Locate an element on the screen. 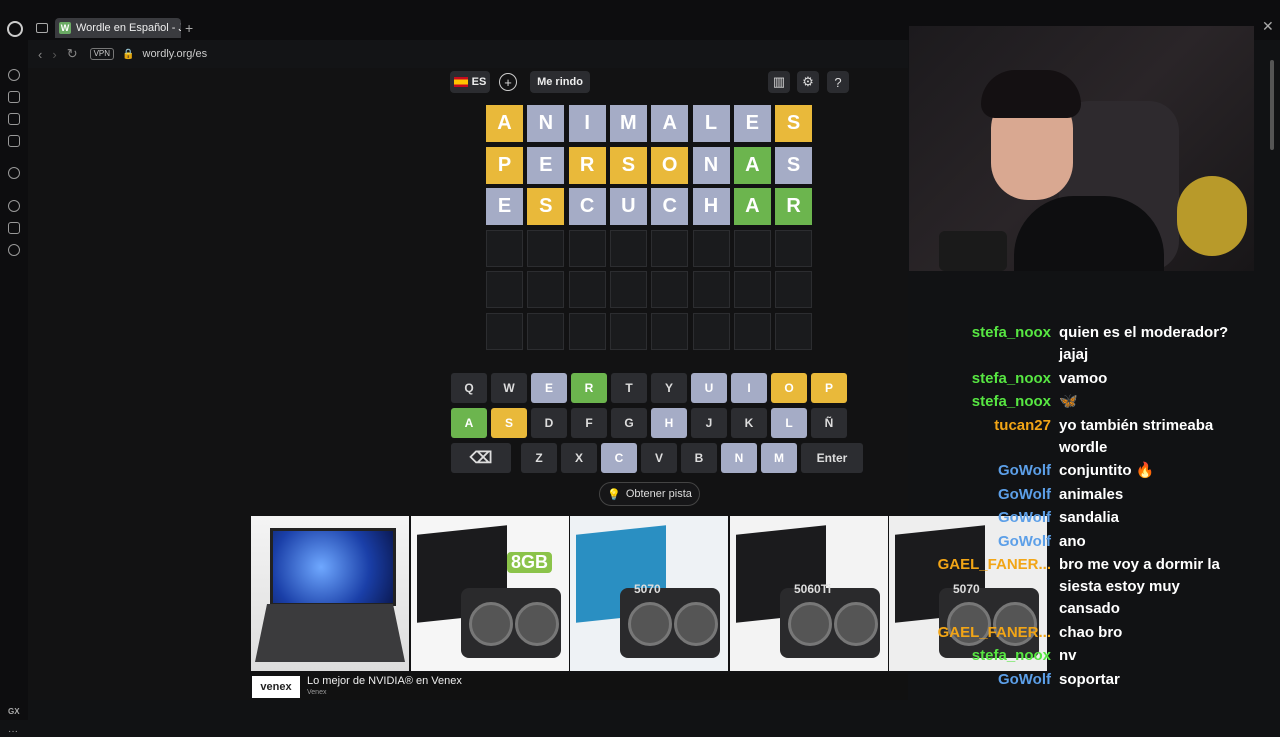 This screenshot has width=1280, height=737. sidebar-bag-icon is located at coordinates (14, 97).